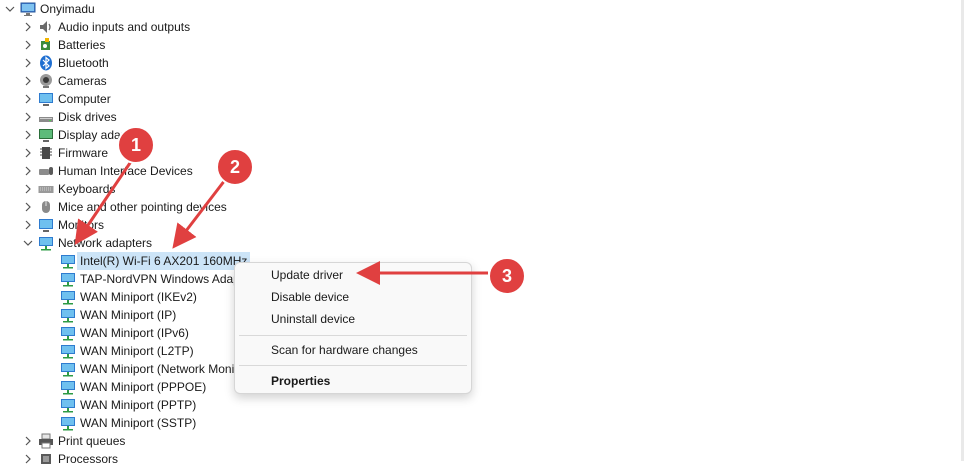  What do you see at coordinates (28, 9) in the screenshot?
I see `computer-icon` at bounding box center [28, 9].